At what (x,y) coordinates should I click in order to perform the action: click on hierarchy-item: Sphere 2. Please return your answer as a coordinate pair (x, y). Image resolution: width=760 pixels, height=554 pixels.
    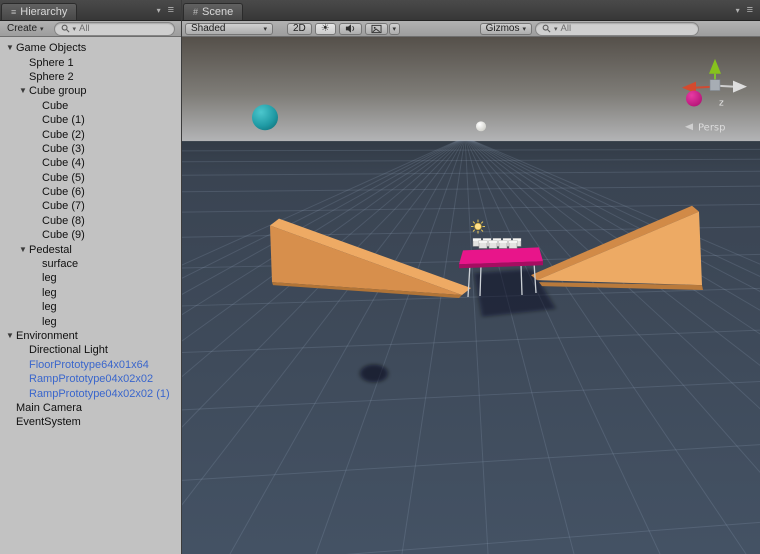
    Looking at the image, I should click on (90, 77).